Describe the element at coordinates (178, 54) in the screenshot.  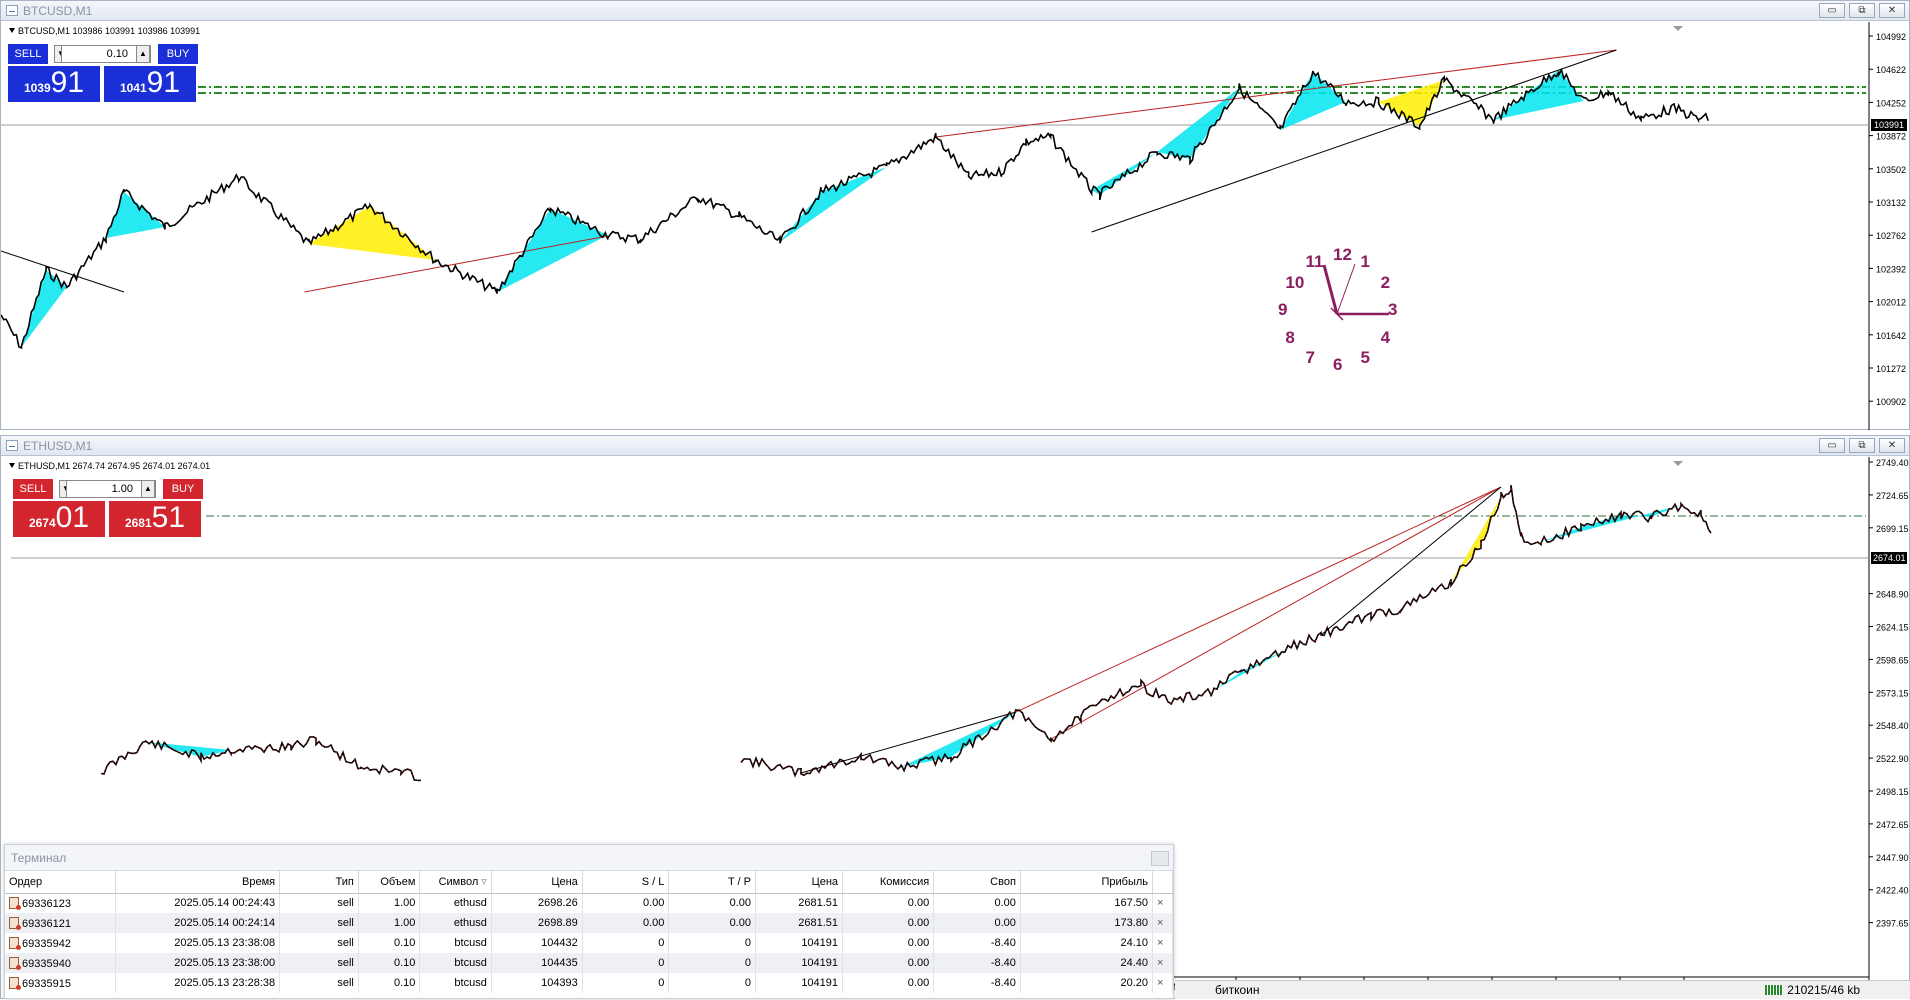
I see `btc-buy-button: BUY` at that location.